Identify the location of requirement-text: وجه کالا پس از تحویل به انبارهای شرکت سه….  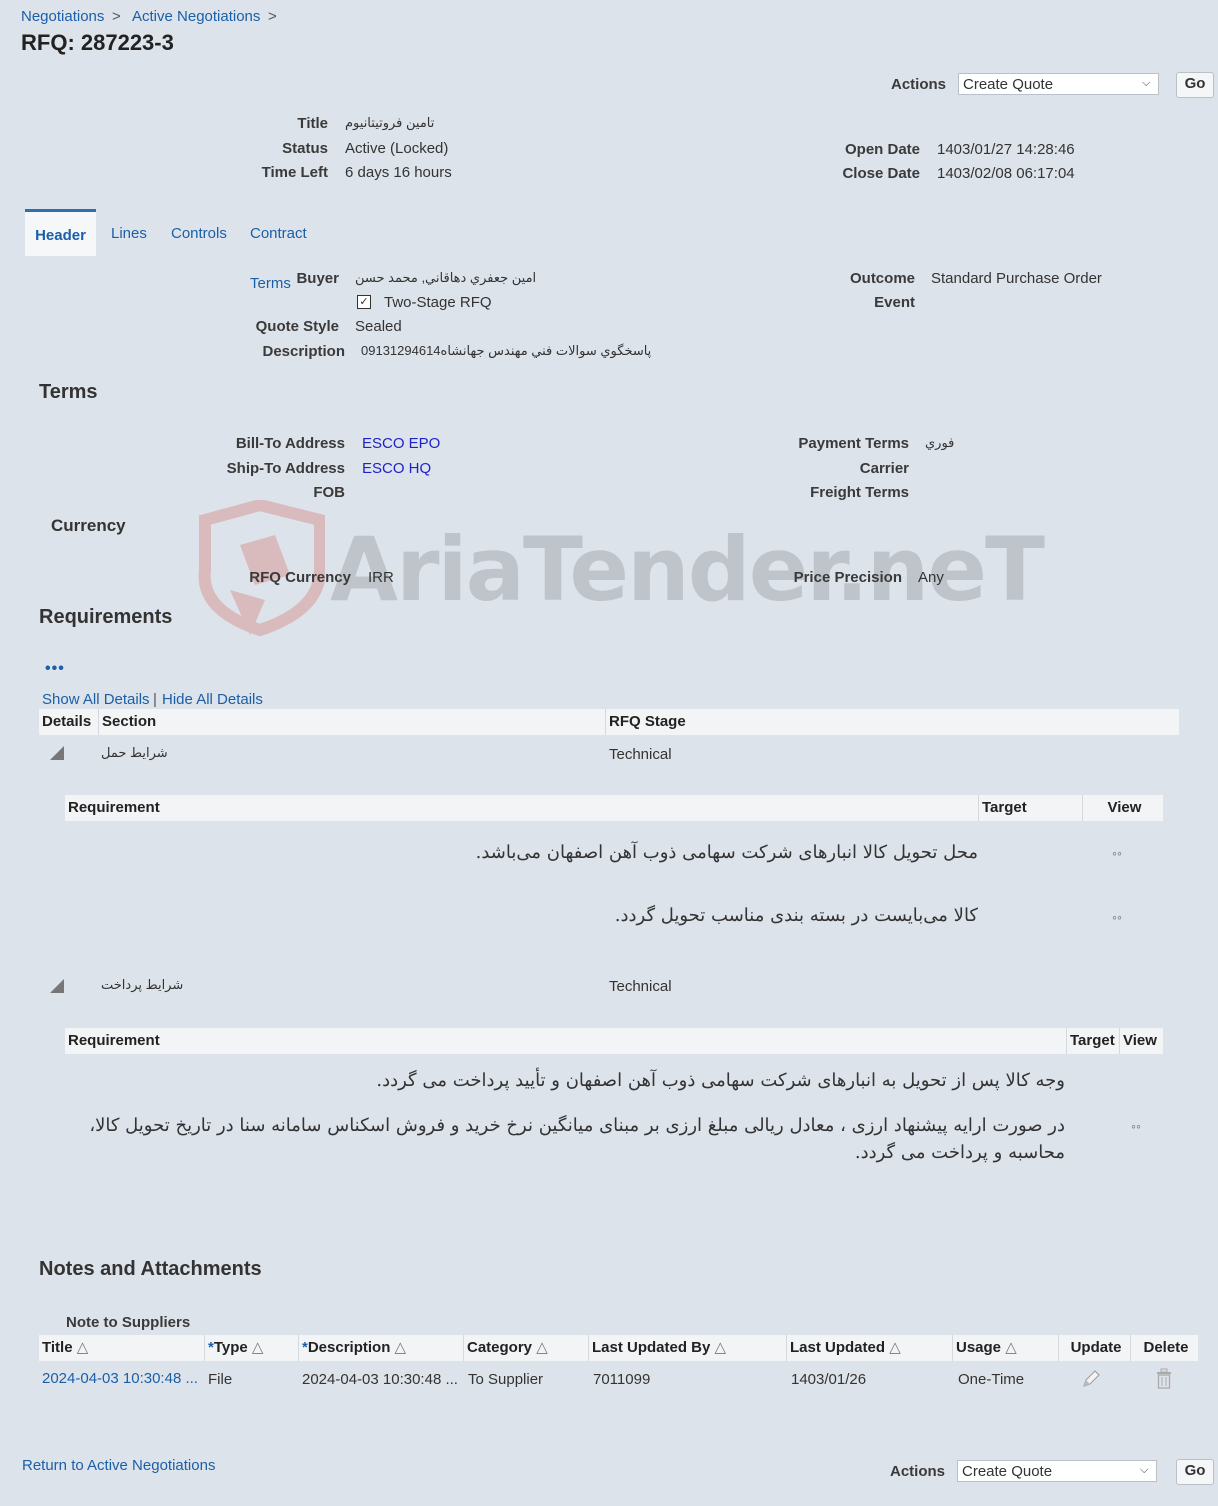
(720, 1080).